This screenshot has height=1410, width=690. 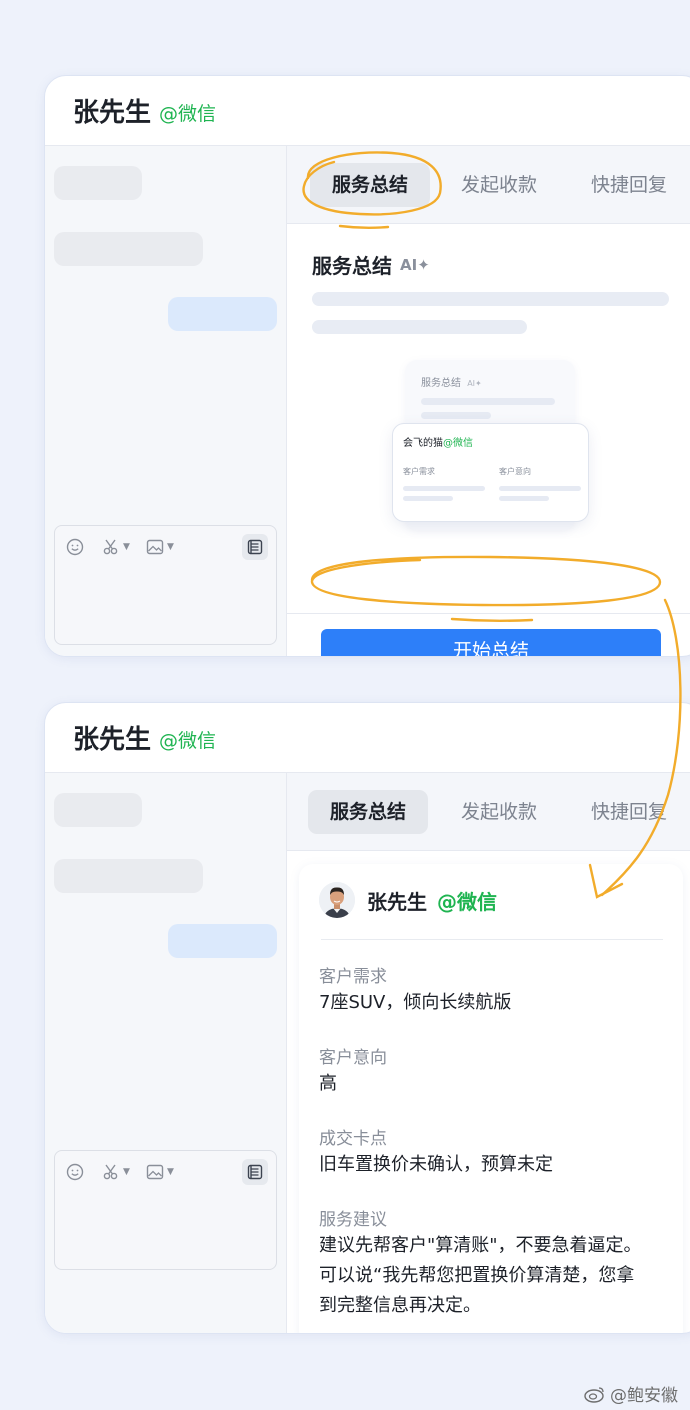 What do you see at coordinates (423, 443) in the screenshot?
I see `preview-front-name: 会飞的猫` at bounding box center [423, 443].